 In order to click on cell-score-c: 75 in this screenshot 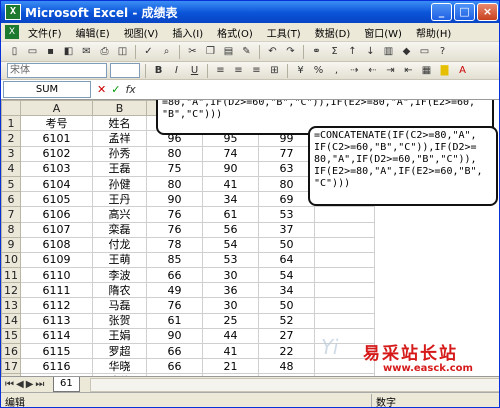, I will do `click(174, 168)`.